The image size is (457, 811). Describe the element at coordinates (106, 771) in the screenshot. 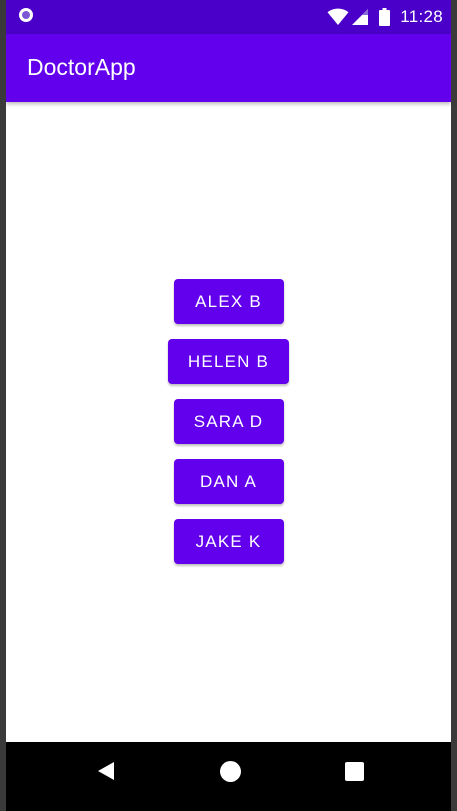

I see `back-icon` at that location.